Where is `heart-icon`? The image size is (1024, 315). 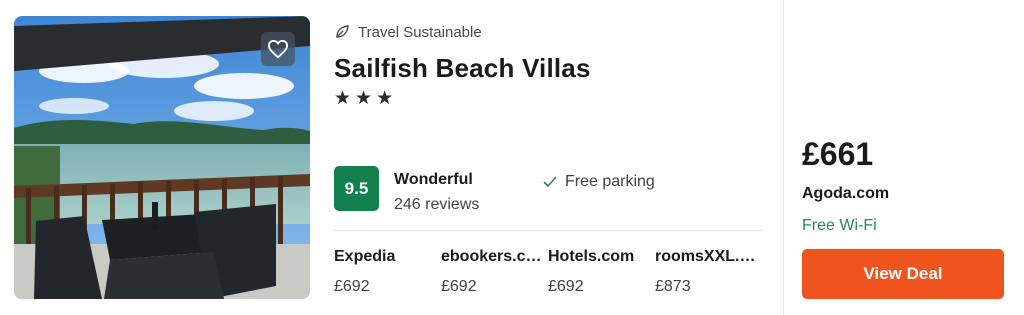 heart-icon is located at coordinates (278, 49).